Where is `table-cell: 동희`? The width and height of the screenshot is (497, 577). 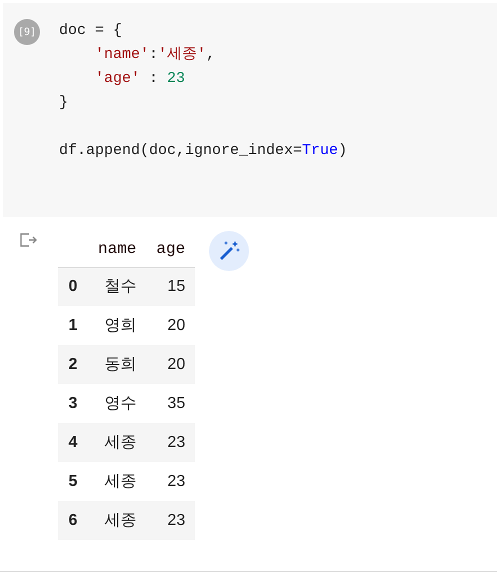 table-cell: 동희 is located at coordinates (117, 364).